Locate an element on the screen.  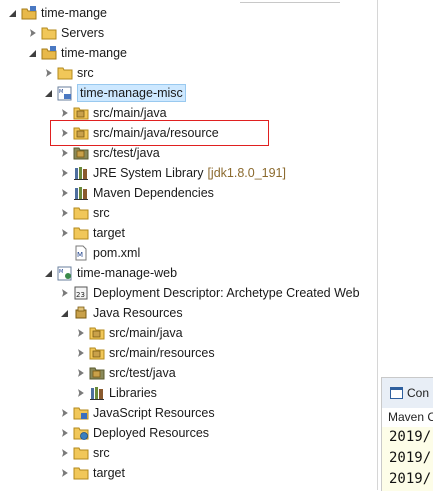
tree-item-label: Servers is located at coordinates (83, 33).